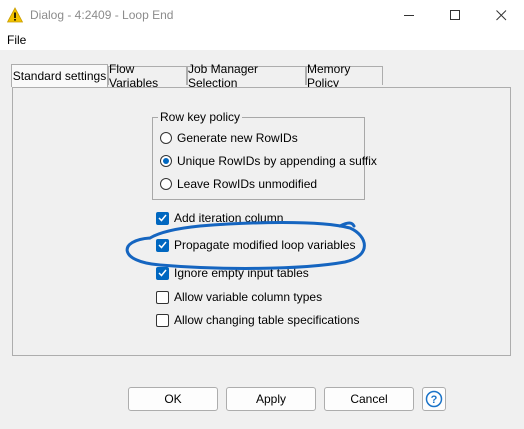  What do you see at coordinates (262, 15) in the screenshot?
I see `title-bar: Dialog - 4:2409 - Loop End` at bounding box center [262, 15].